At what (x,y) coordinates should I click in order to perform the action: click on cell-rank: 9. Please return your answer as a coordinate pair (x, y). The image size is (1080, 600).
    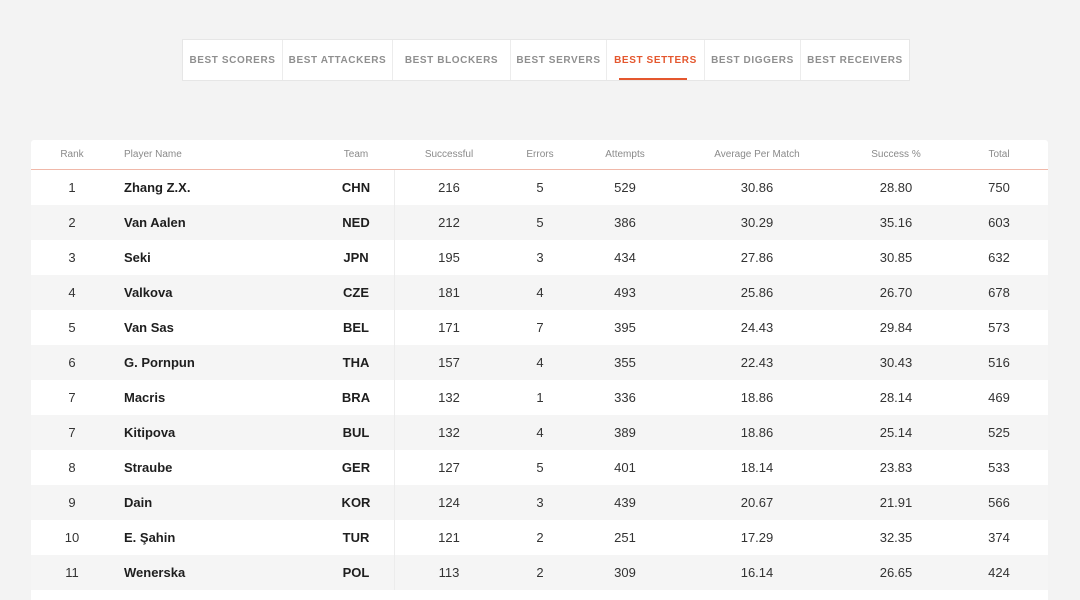
    Looking at the image, I should click on (72, 502).